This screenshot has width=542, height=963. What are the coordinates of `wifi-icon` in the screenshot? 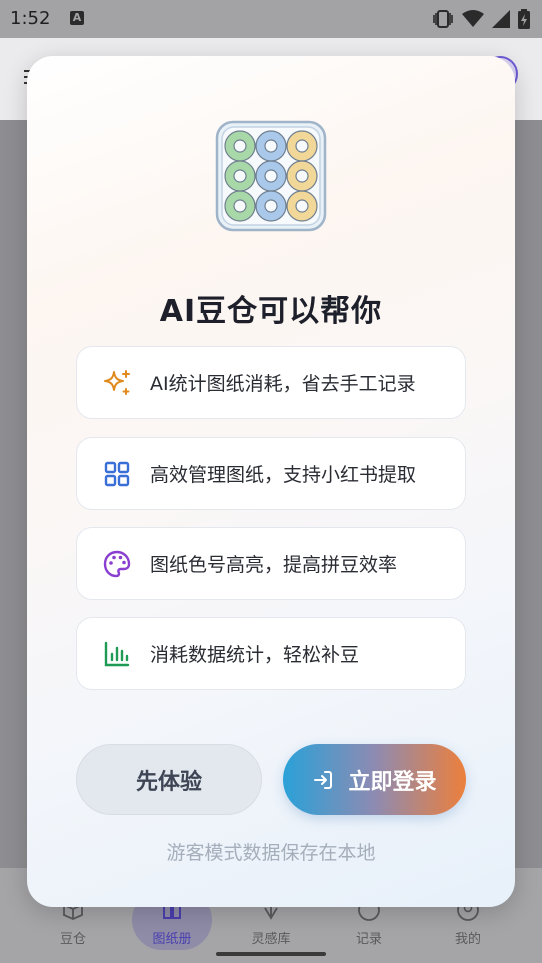 It's located at (473, 18).